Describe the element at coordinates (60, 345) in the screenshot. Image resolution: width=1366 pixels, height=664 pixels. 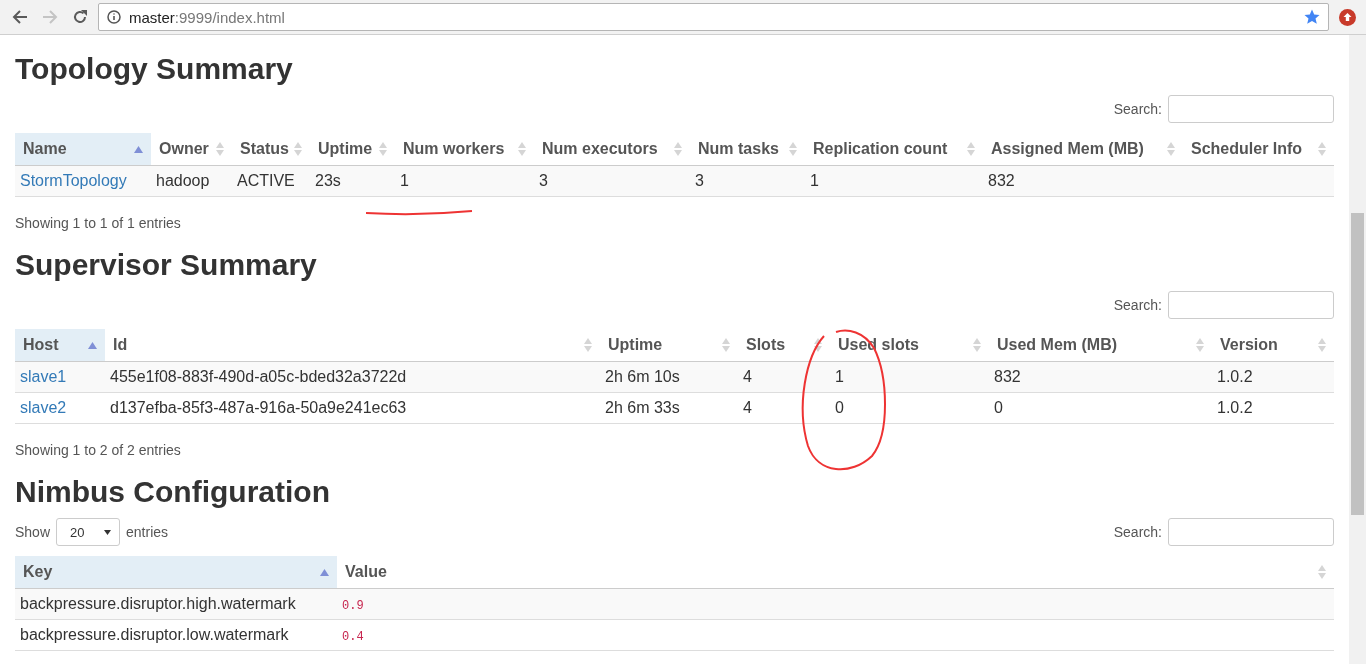
I see `column-header: Host` at that location.